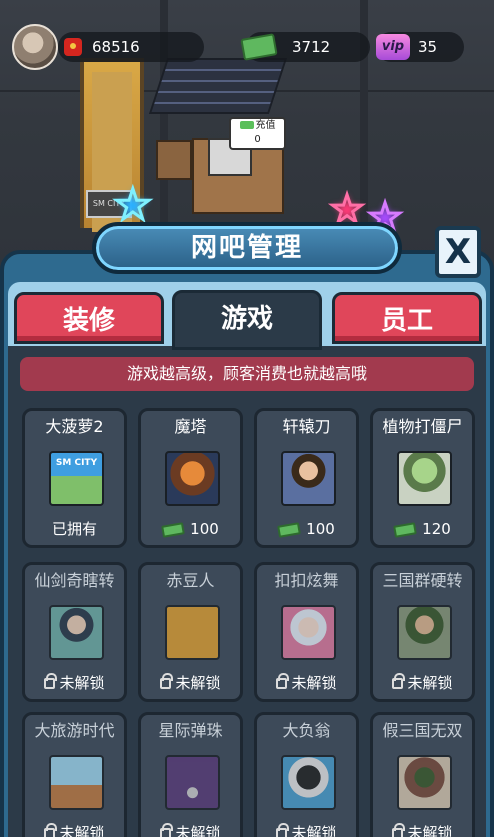  Describe the element at coordinates (76, 782) in the screenshot. I see `ship-icon` at that location.